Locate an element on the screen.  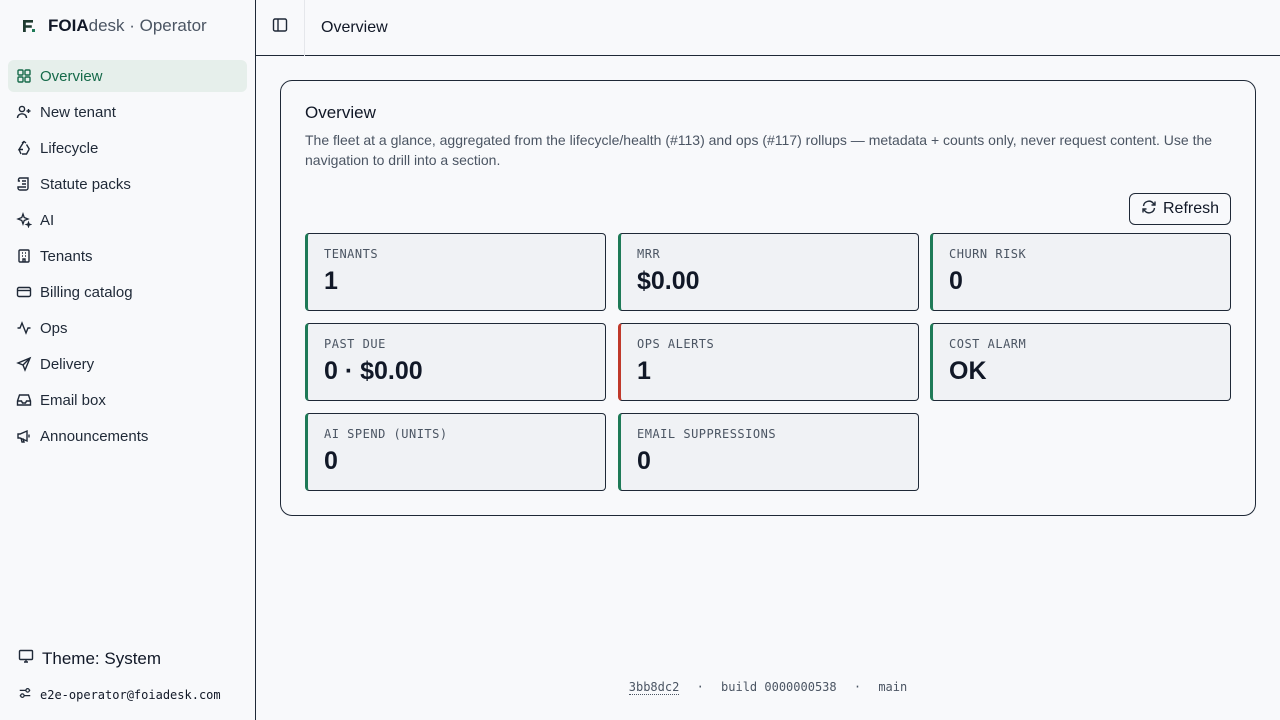
stat-card-tenants: TENANTS 1 is located at coordinates (455, 272).